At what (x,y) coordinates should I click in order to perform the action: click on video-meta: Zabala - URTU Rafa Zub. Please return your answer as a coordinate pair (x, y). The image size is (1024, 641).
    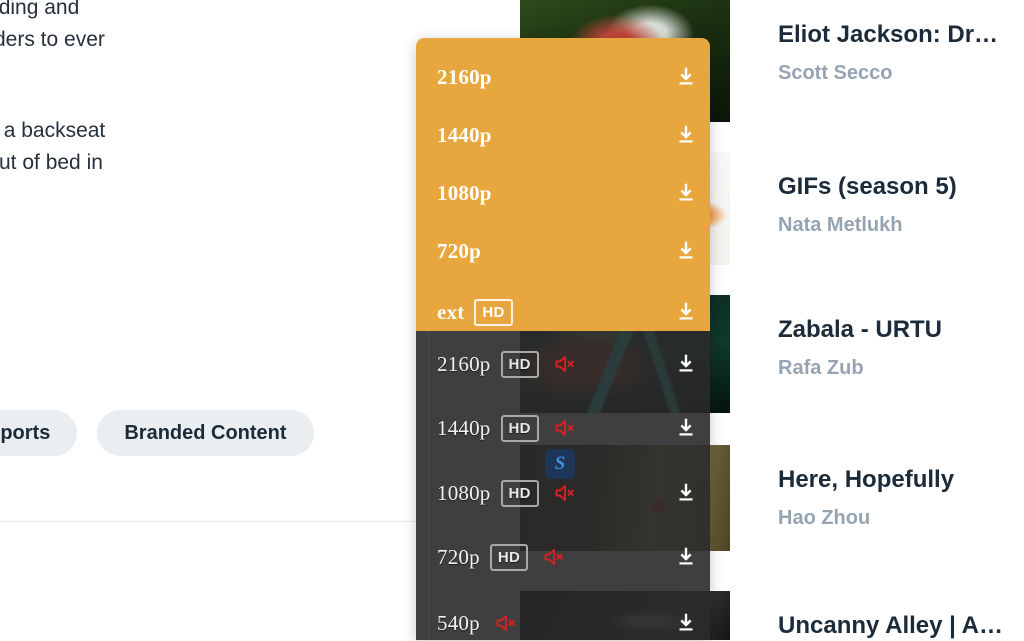
    Looking at the image, I should click on (836, 338).